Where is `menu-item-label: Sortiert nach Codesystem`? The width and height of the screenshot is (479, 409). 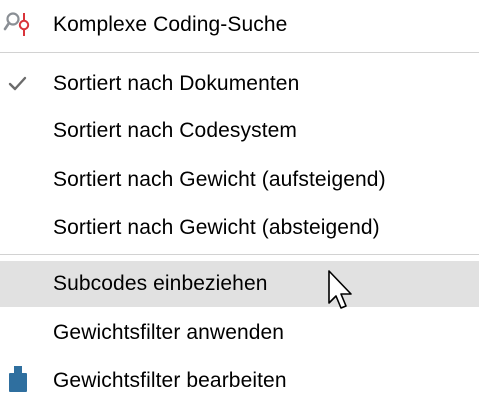 menu-item-label: Sortiert nach Codesystem is located at coordinates (175, 130).